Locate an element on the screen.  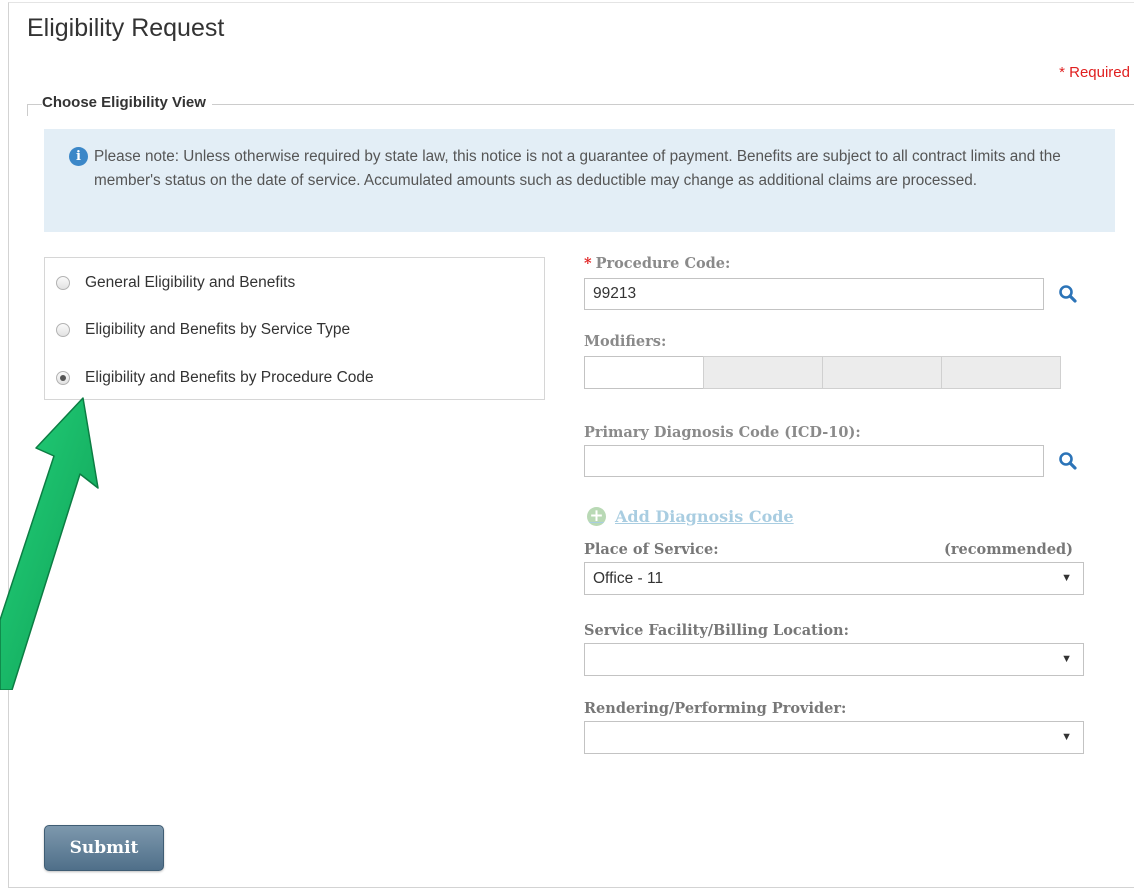
view-option-general: General Eligibility and Benefits is located at coordinates (175, 283).